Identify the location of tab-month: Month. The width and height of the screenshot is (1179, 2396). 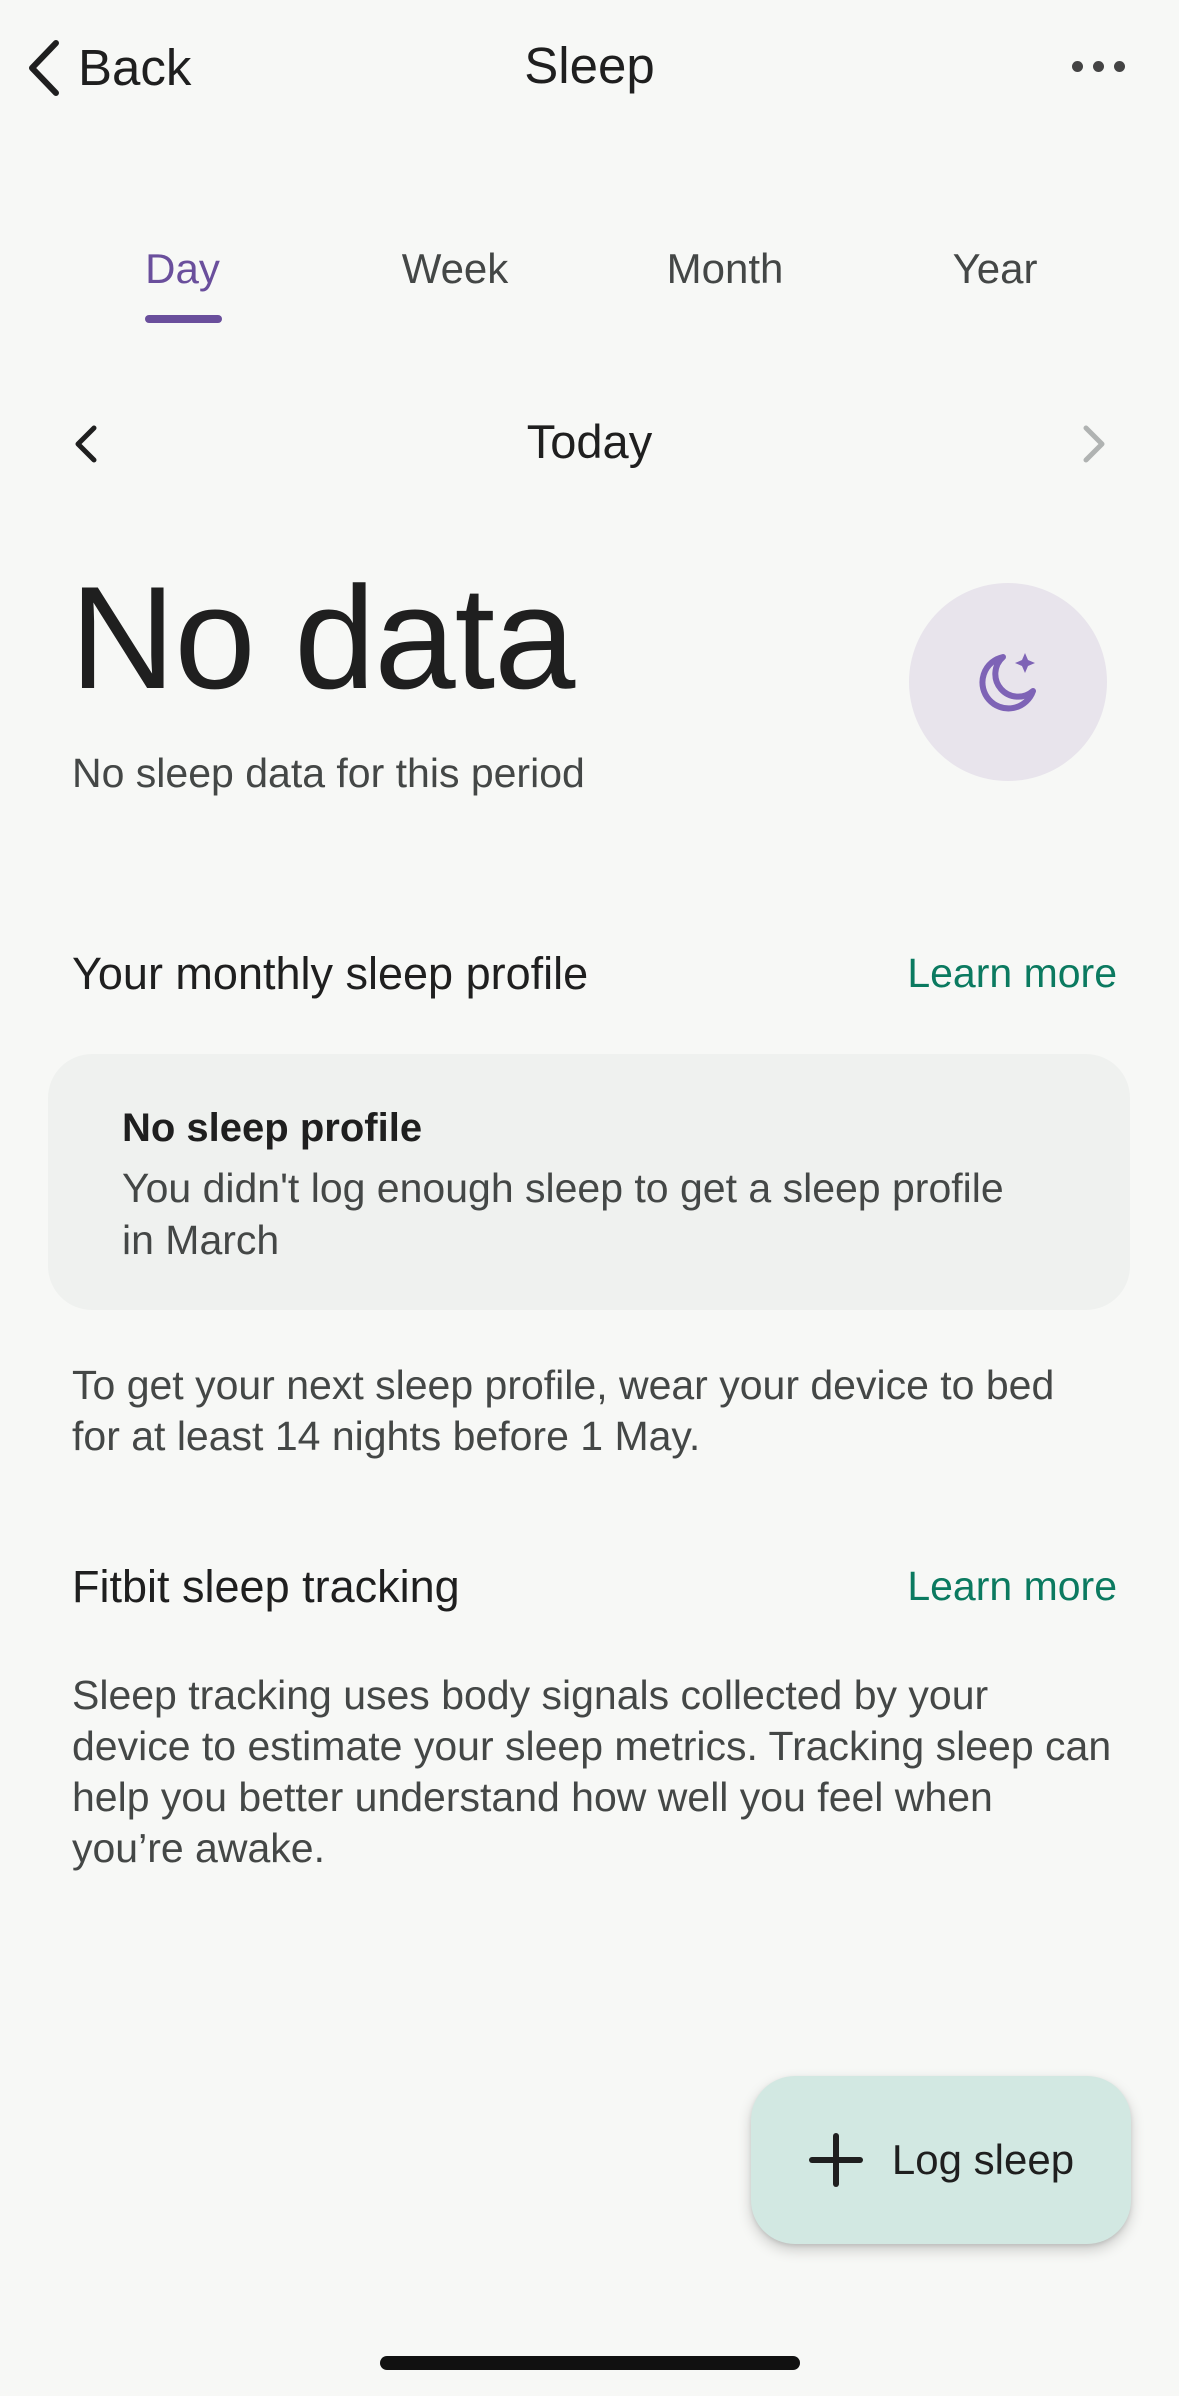
(725, 285).